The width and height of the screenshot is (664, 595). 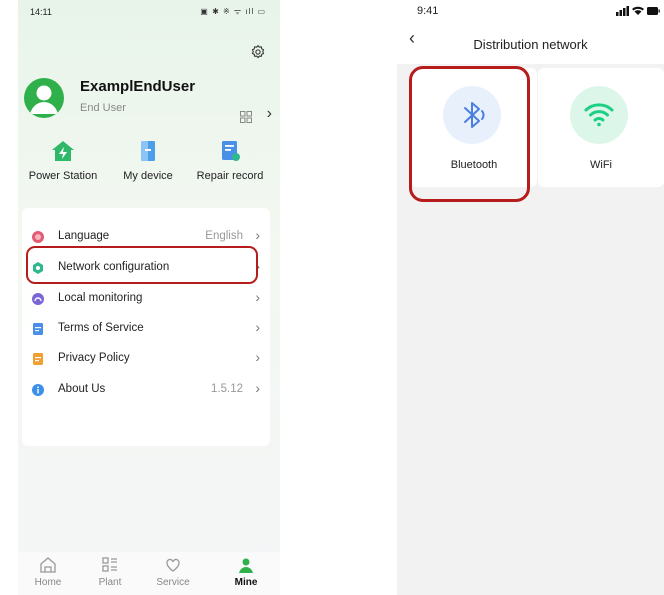 I want to click on wifi-option: WiFi, so click(x=601, y=127).